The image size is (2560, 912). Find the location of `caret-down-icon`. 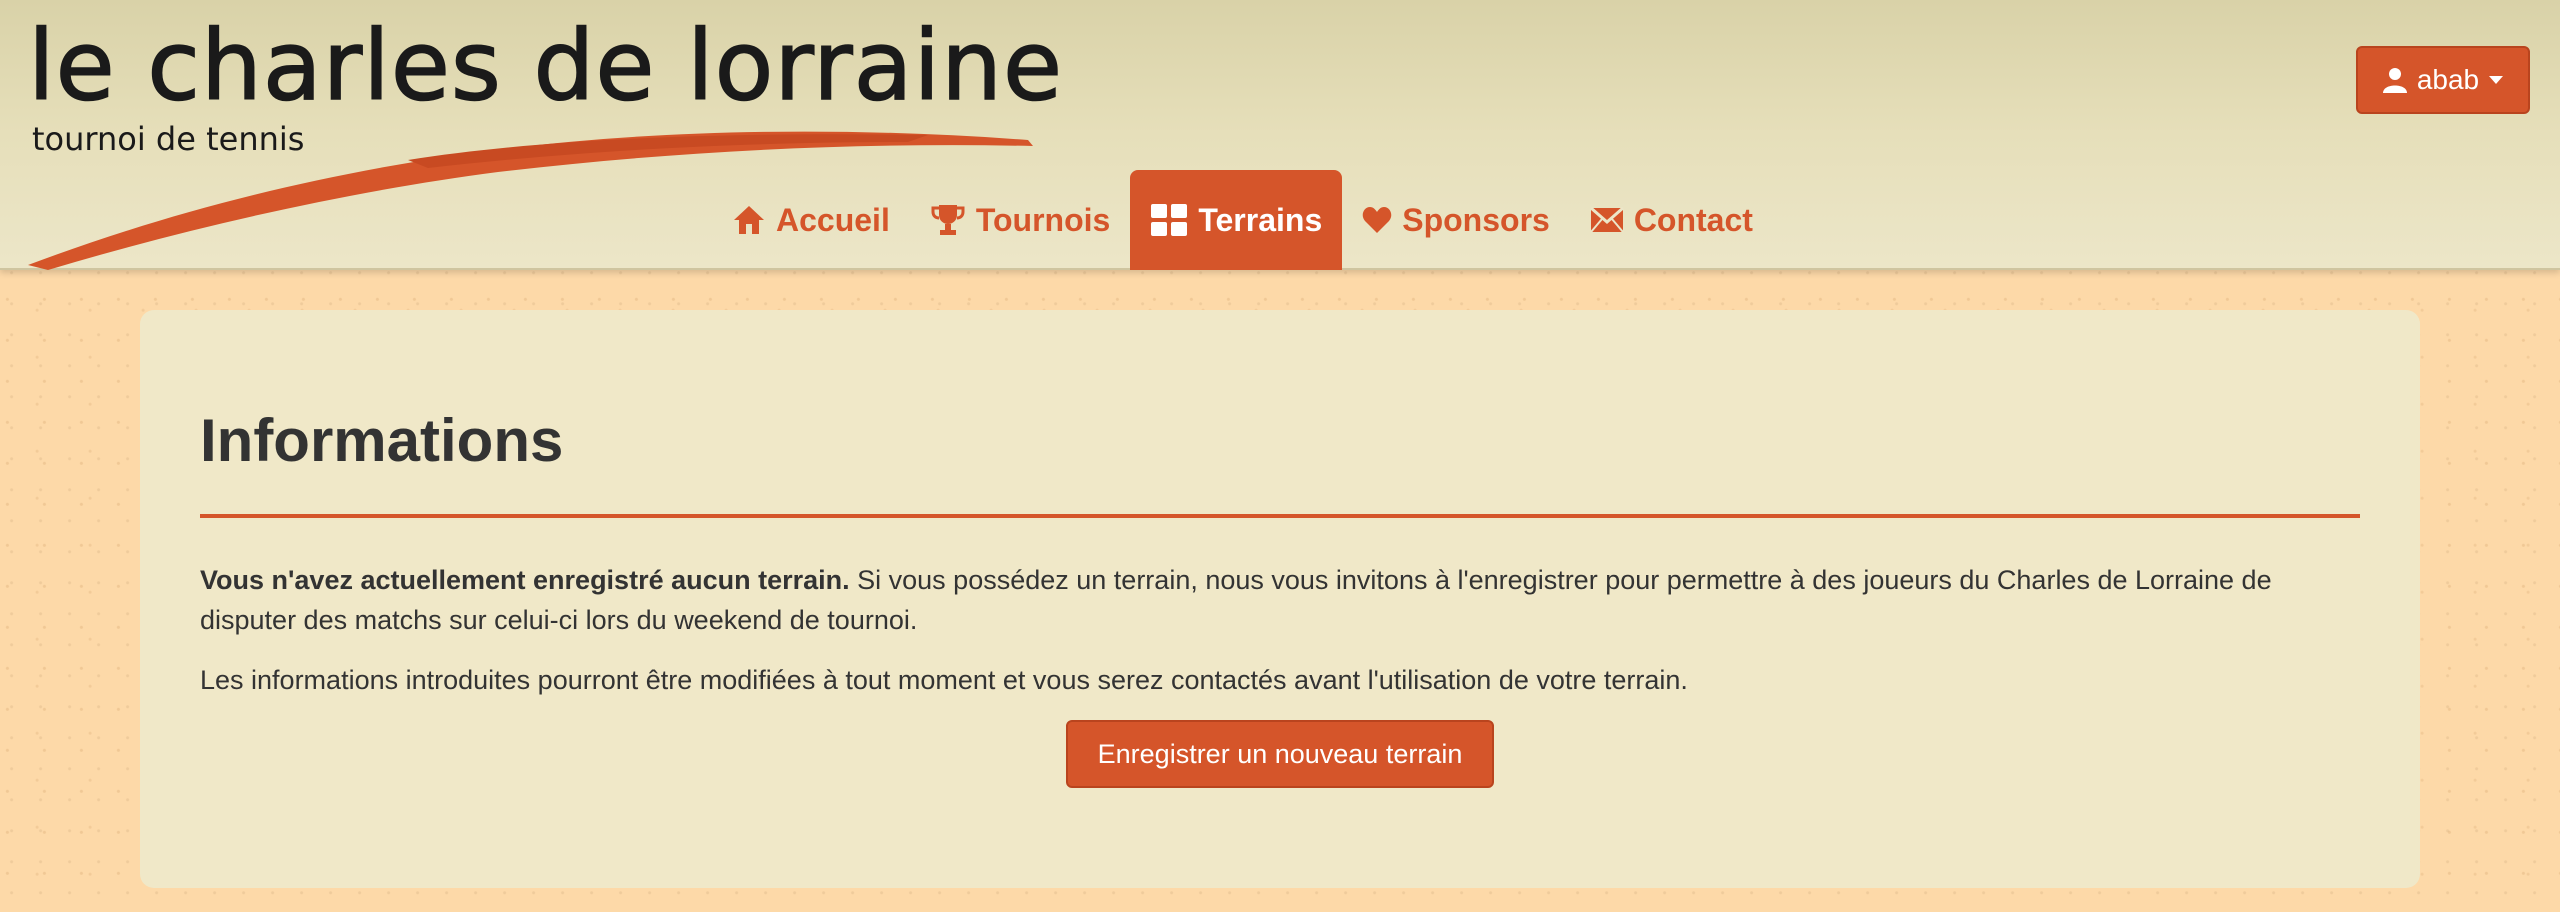

caret-down-icon is located at coordinates (2496, 80).